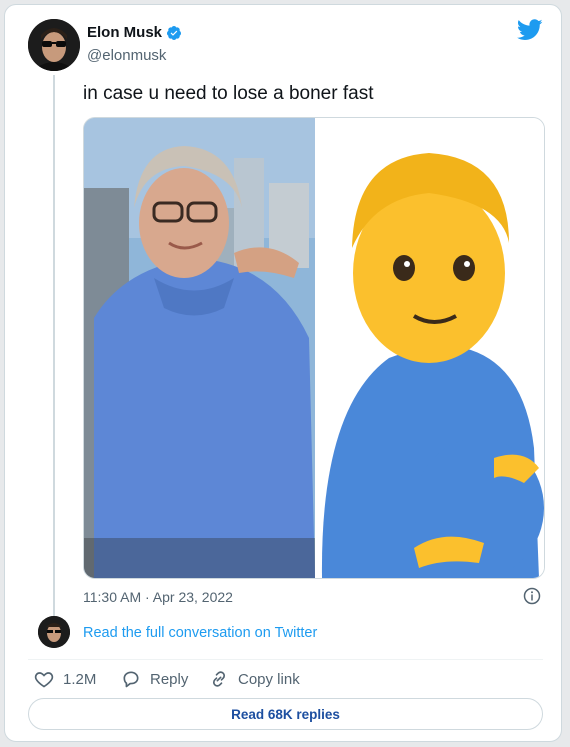  What do you see at coordinates (158, 597) in the screenshot?
I see `tweet-timestamp: 11:30 AM · Apr 23, 2022` at bounding box center [158, 597].